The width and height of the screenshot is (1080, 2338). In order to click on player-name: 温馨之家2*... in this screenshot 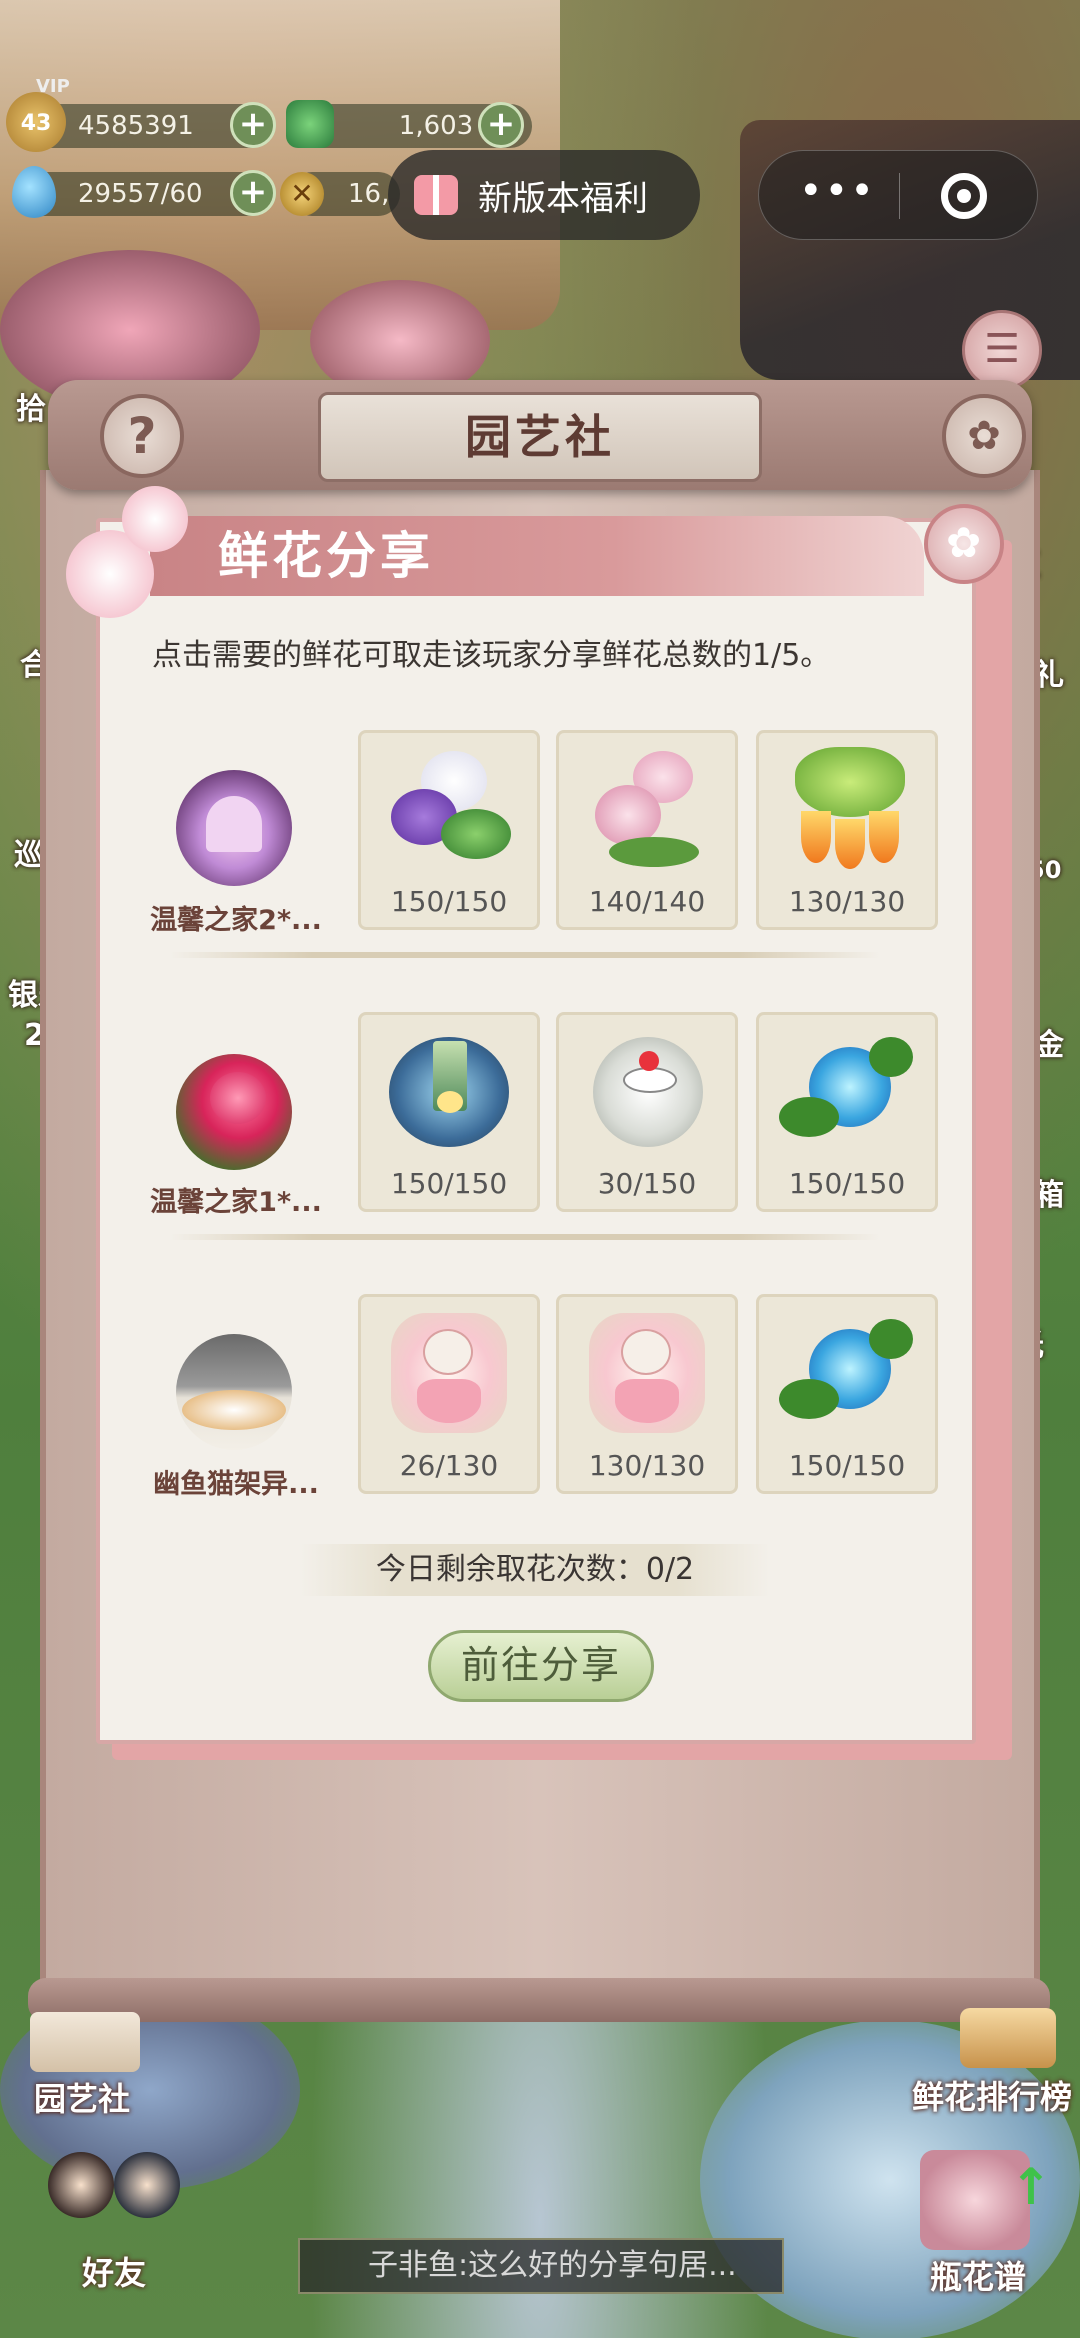, I will do `click(236, 920)`.